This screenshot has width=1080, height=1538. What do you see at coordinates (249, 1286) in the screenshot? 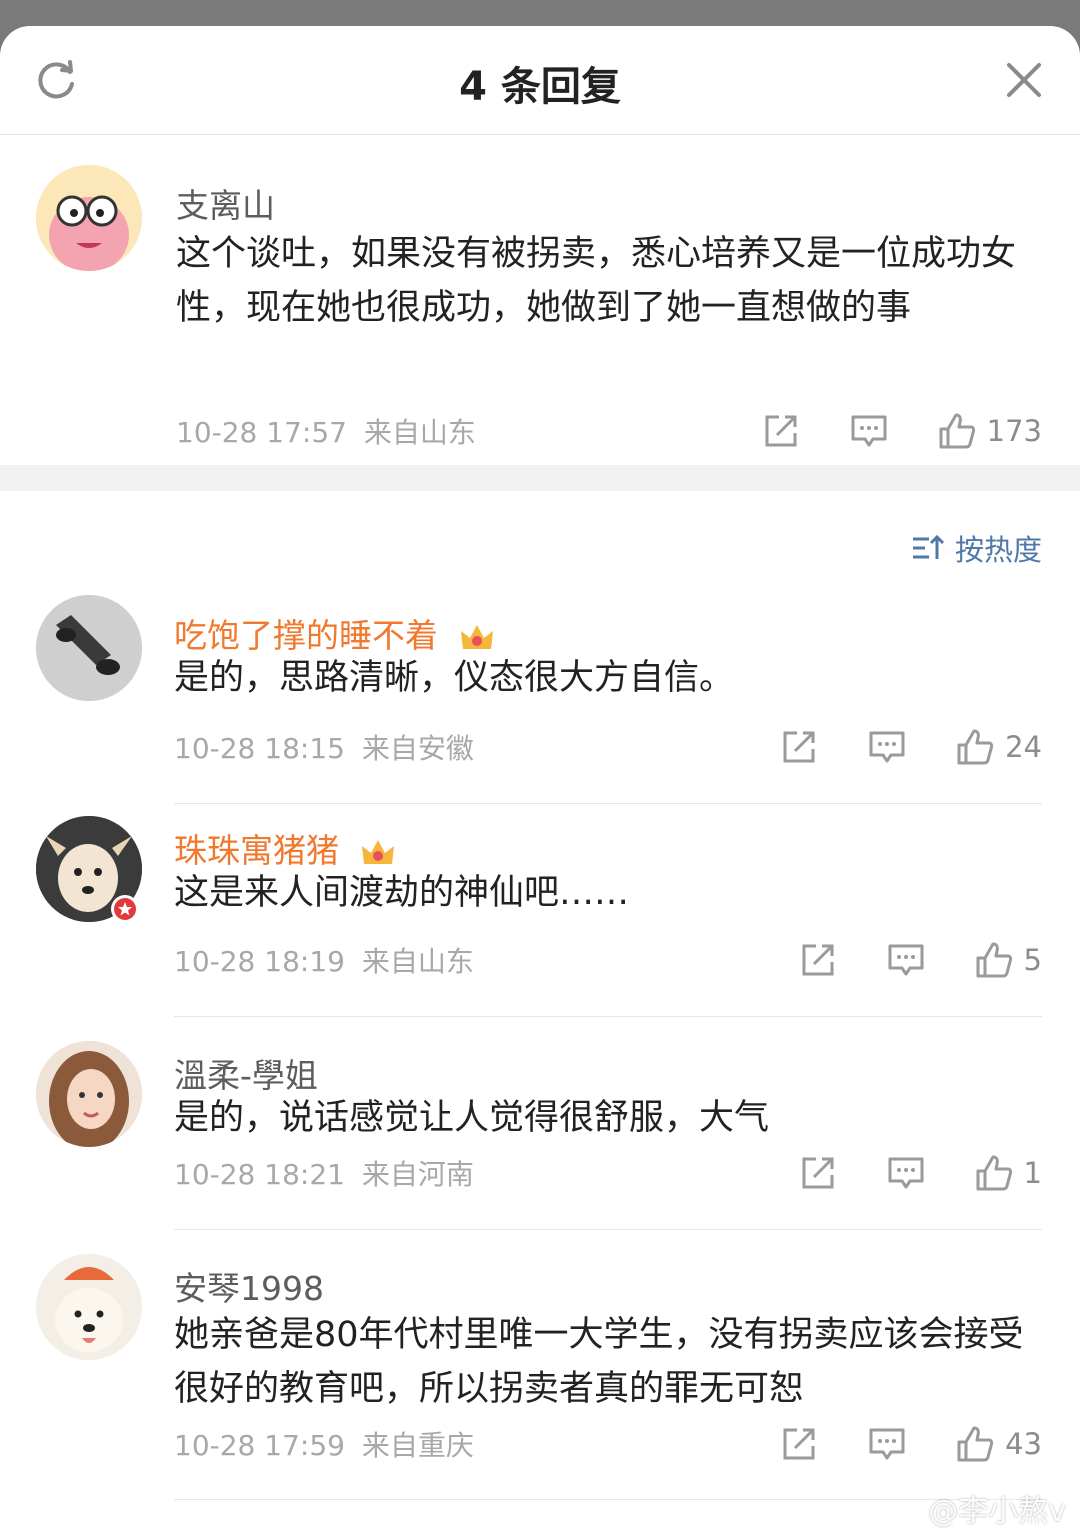
I see `commenter-name: 安琴1998` at bounding box center [249, 1286].